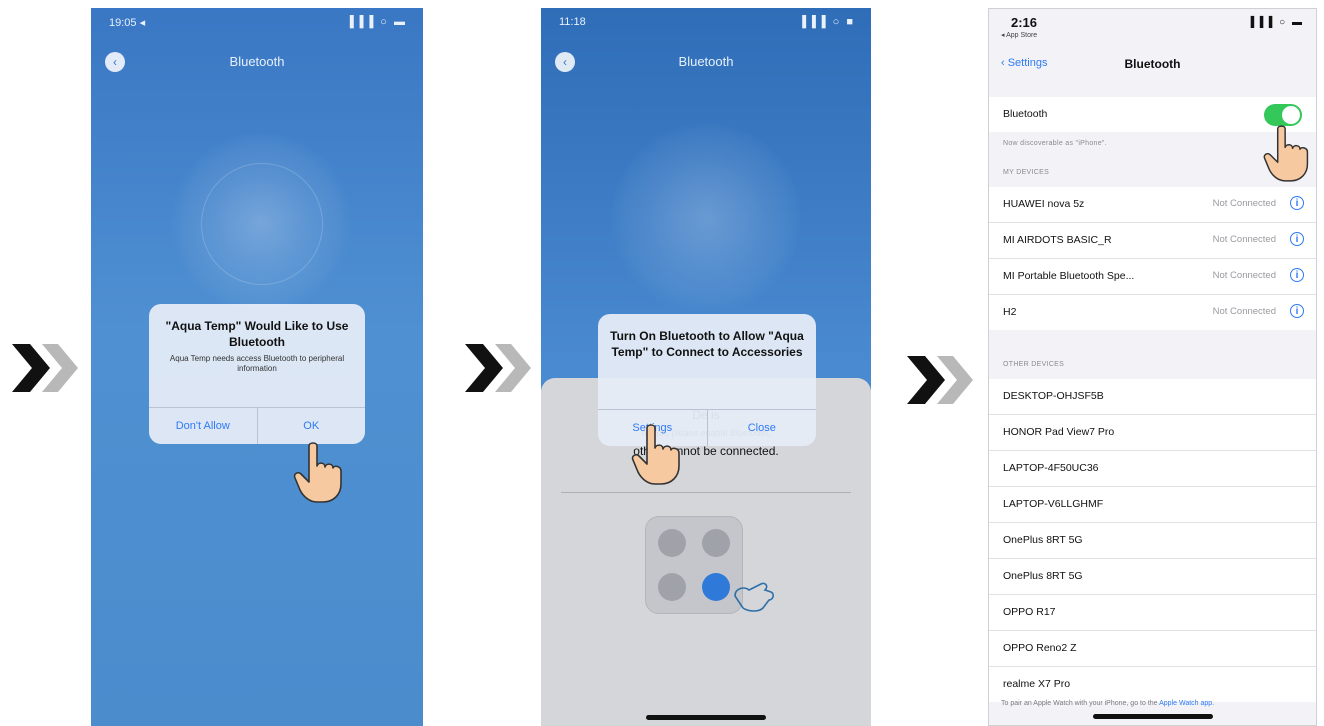 The height and width of the screenshot is (726, 1324). What do you see at coordinates (1025, 114) in the screenshot?
I see `bluetooth-label: Bluetooth` at bounding box center [1025, 114].